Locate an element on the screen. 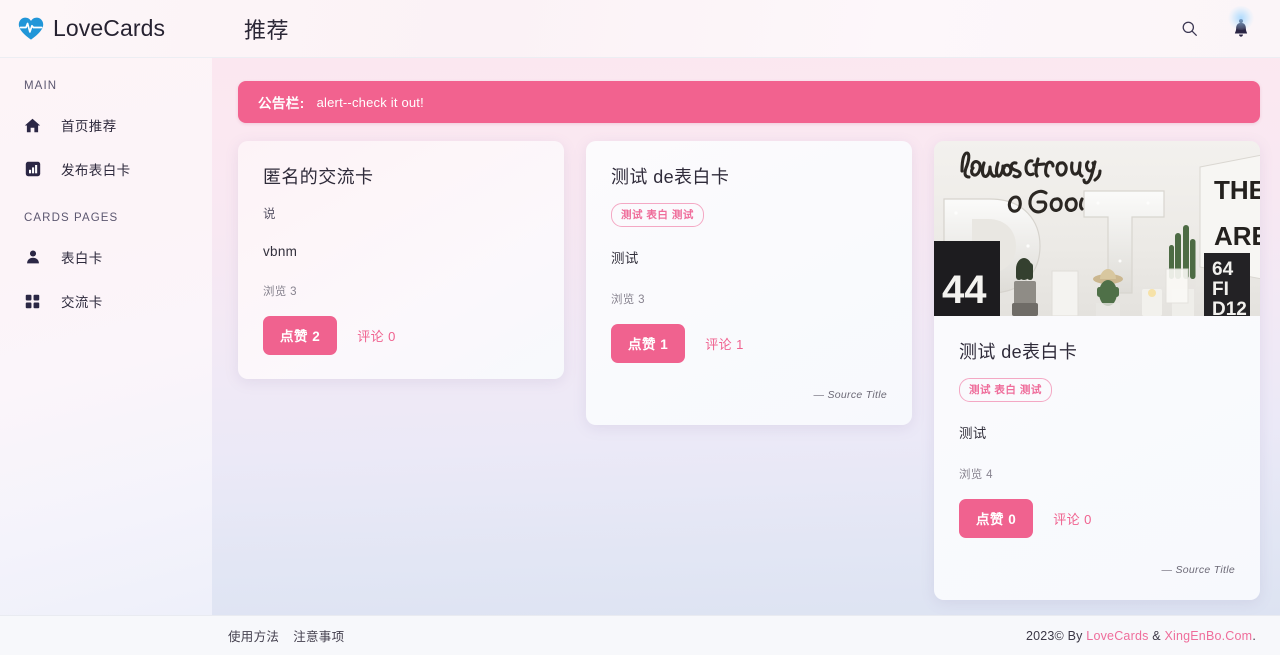  announcement-label: 公告栏: is located at coordinates (281, 103).